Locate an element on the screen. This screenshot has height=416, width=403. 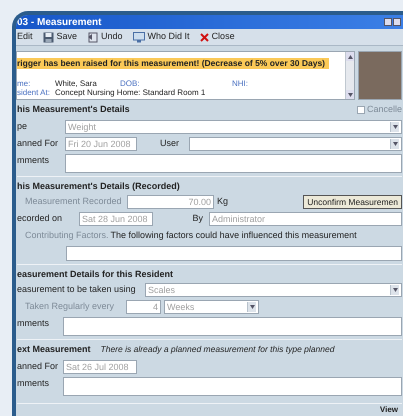
section-heading: his Measurement's Details is located at coordinates (73, 109).